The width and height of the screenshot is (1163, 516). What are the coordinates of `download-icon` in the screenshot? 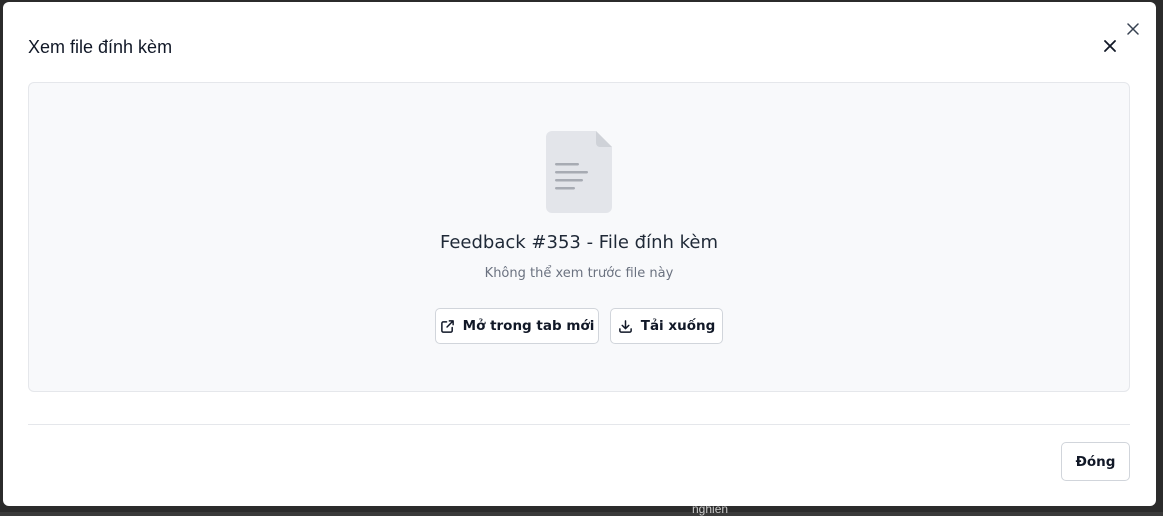 It's located at (625, 326).